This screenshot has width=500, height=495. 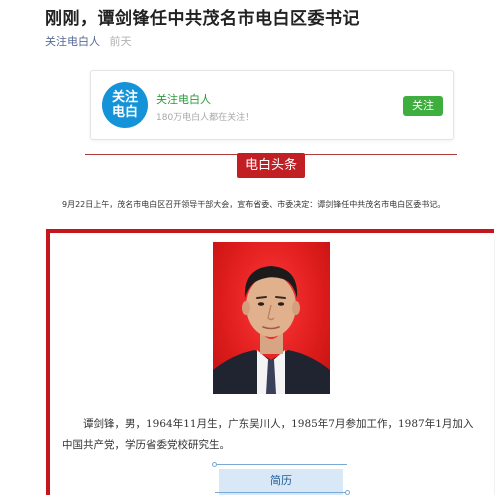 I want to click on resume-dot-bottom-right, so click(x=347, y=492).